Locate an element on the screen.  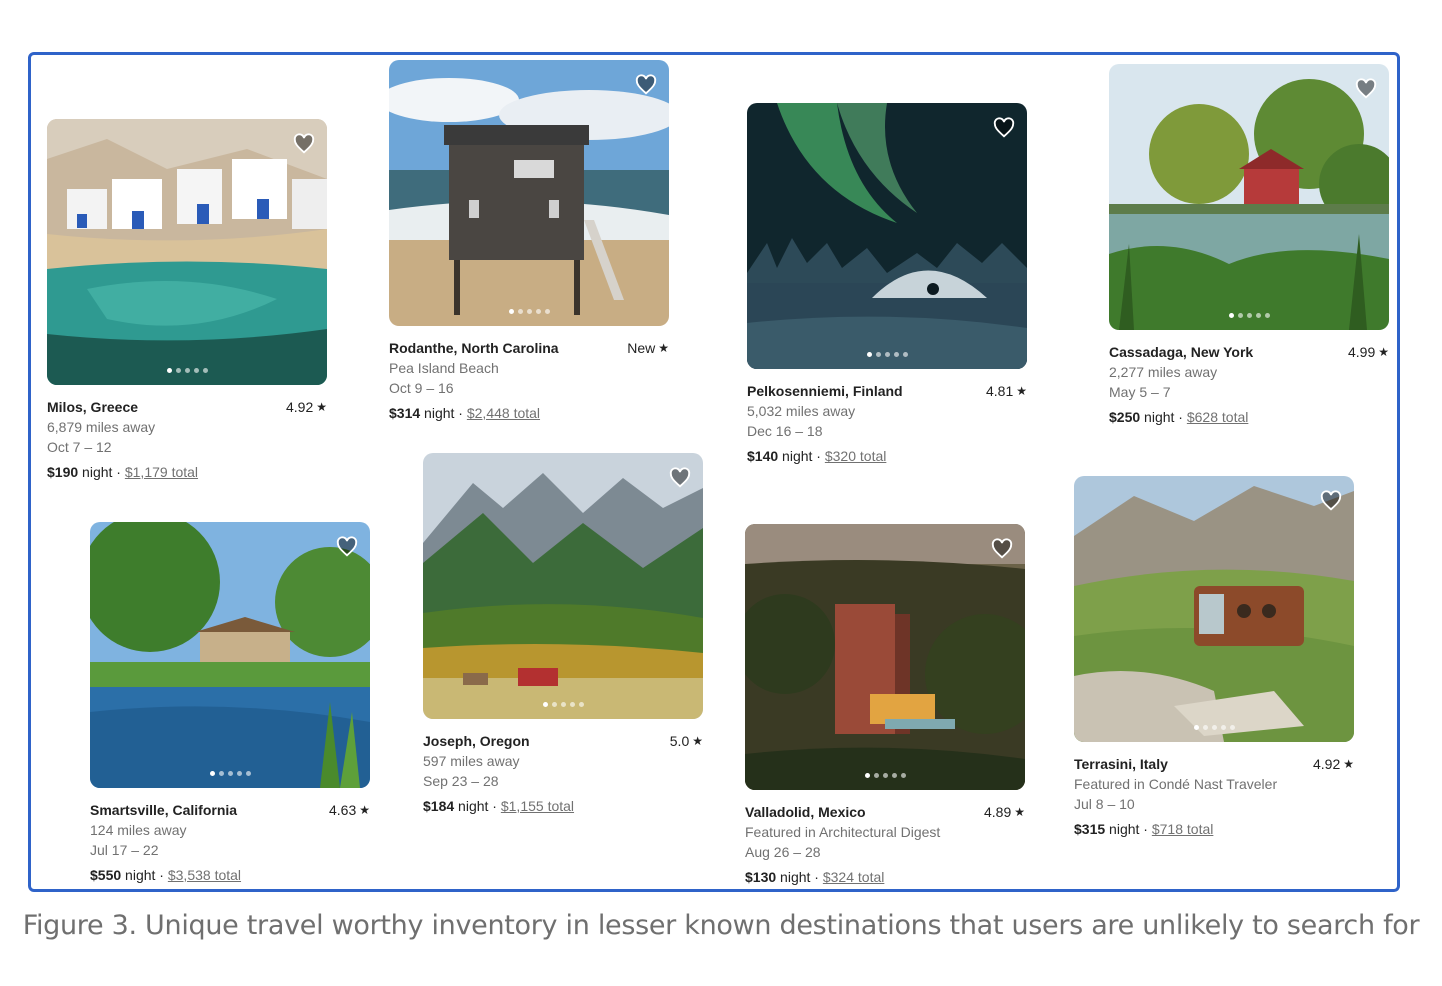
listing-price: $314 night · $2,448 total is located at coordinates (465, 413).